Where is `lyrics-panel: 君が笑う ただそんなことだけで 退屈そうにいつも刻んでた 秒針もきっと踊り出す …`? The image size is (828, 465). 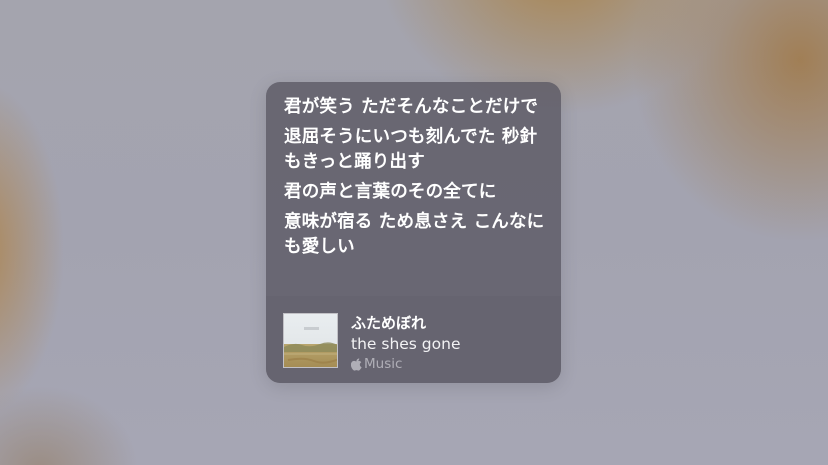
lyrics-panel: 君が笑う ただそんなことだけで 退屈そうにいつも刻んでた 秒針もきっと踊り出す … is located at coordinates (416, 180).